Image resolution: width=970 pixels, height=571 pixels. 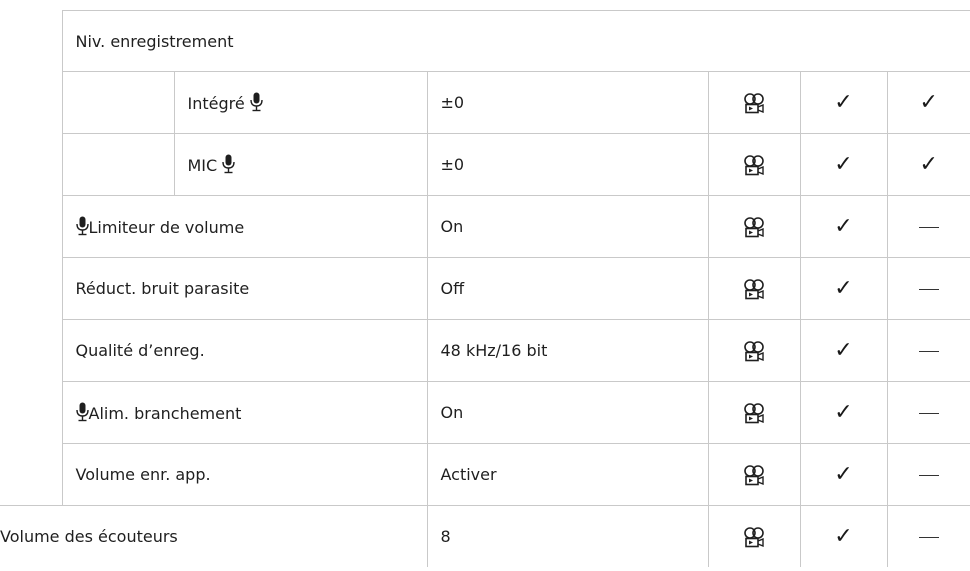 What do you see at coordinates (216, 103) in the screenshot?
I see `setting-label: Intégré` at bounding box center [216, 103].